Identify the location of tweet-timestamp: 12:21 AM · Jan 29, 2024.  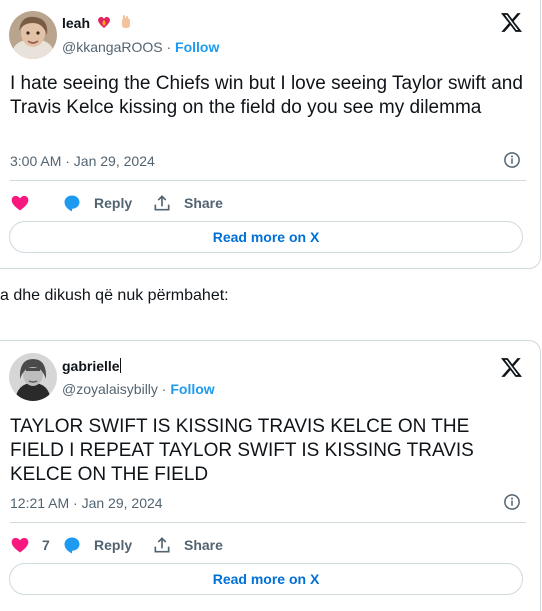
(86, 503).